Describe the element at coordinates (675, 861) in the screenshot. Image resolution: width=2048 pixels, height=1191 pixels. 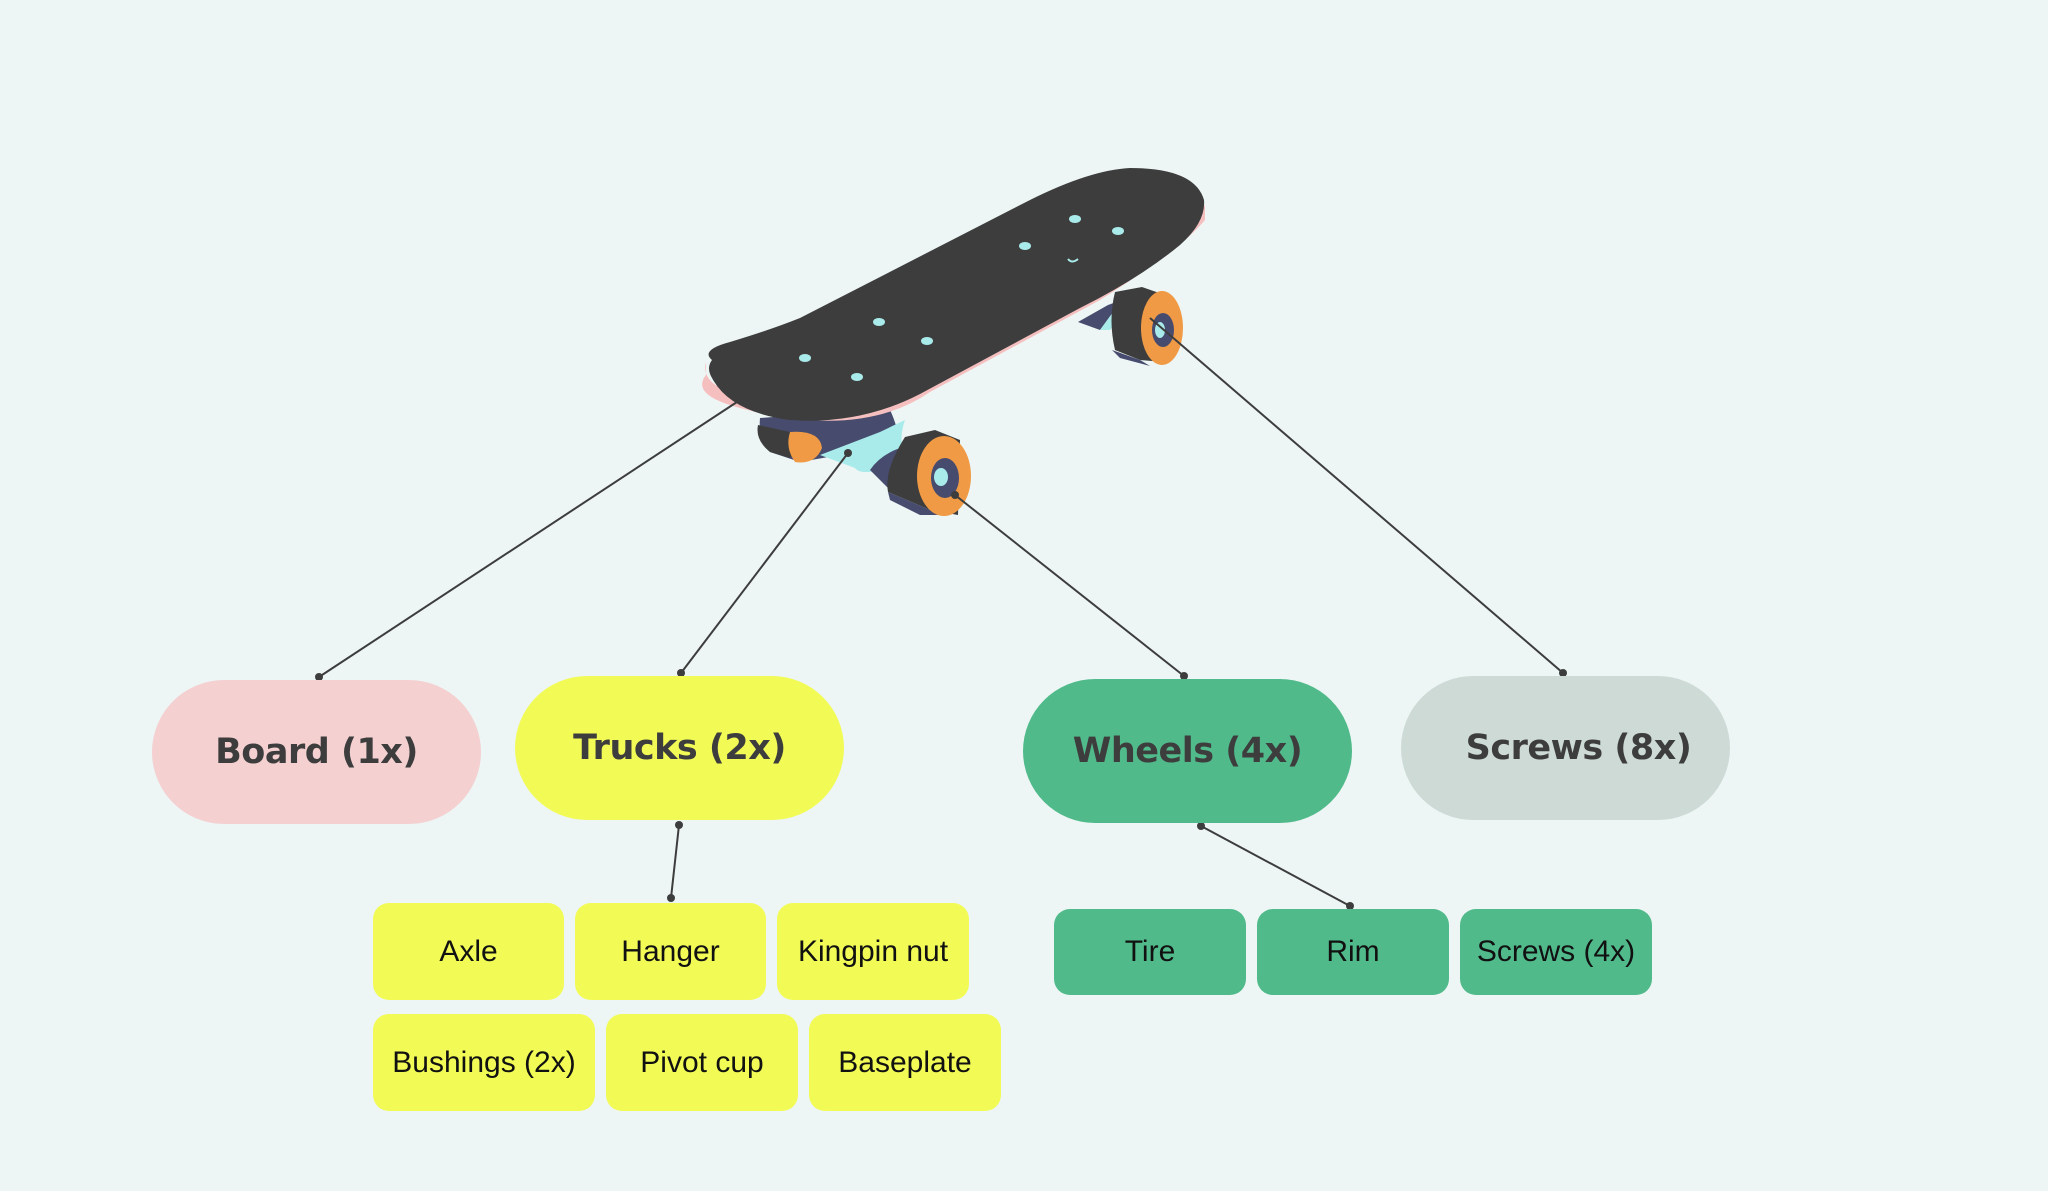
I see `connector-trucks-hanger` at that location.